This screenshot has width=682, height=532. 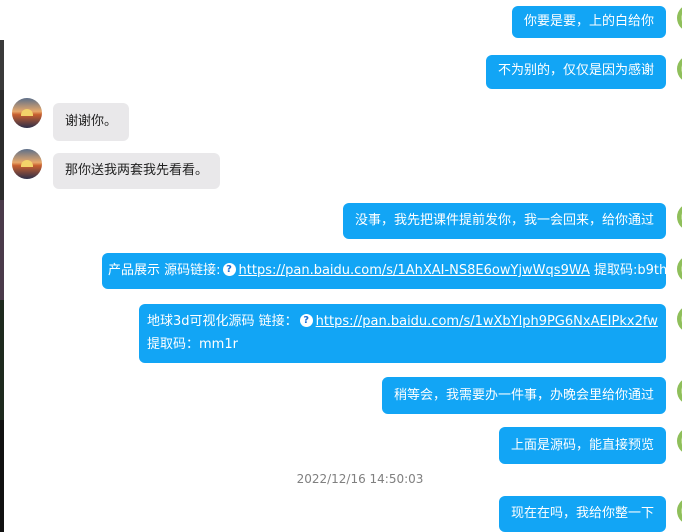 What do you see at coordinates (360, 479) in the screenshot?
I see `message-timestamp: 2022/12/16 14:50:03` at bounding box center [360, 479].